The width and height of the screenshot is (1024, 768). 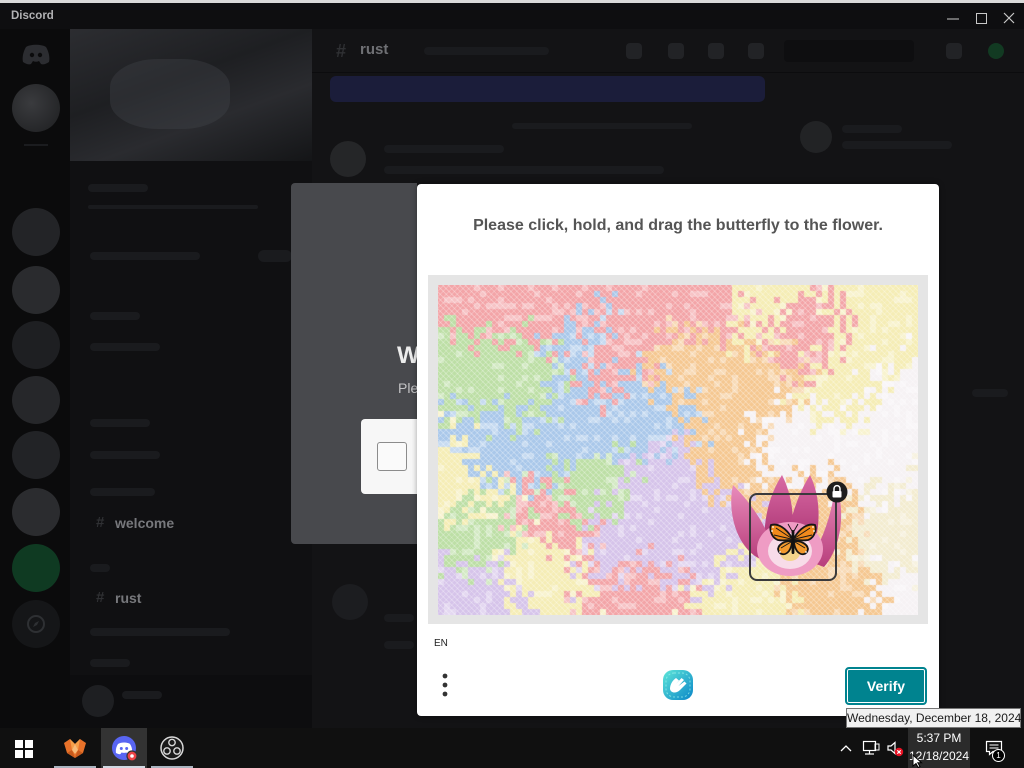 What do you see at coordinates (793, 539) in the screenshot?
I see `butterfly-icon` at bounding box center [793, 539].